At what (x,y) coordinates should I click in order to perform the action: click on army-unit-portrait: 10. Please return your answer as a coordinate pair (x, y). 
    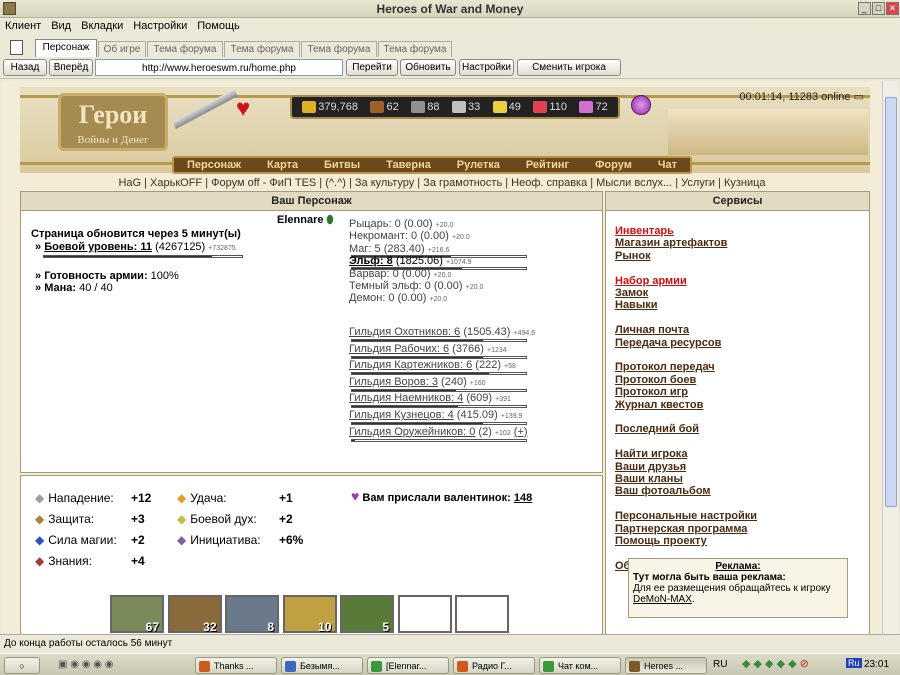
    Looking at the image, I should click on (309, 614).